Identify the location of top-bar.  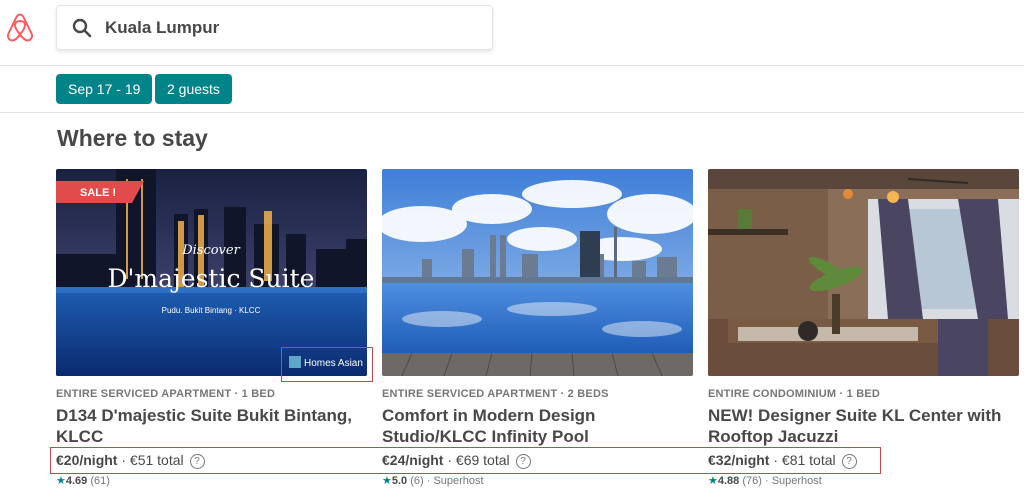
(512, 33).